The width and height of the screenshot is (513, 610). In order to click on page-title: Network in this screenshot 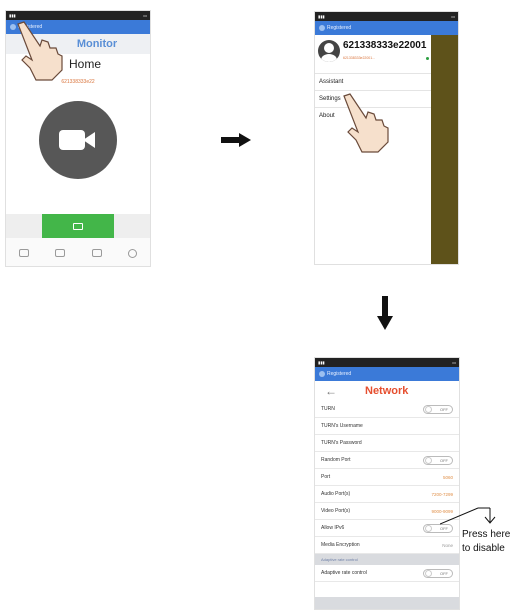, I will do `click(387, 391)`.